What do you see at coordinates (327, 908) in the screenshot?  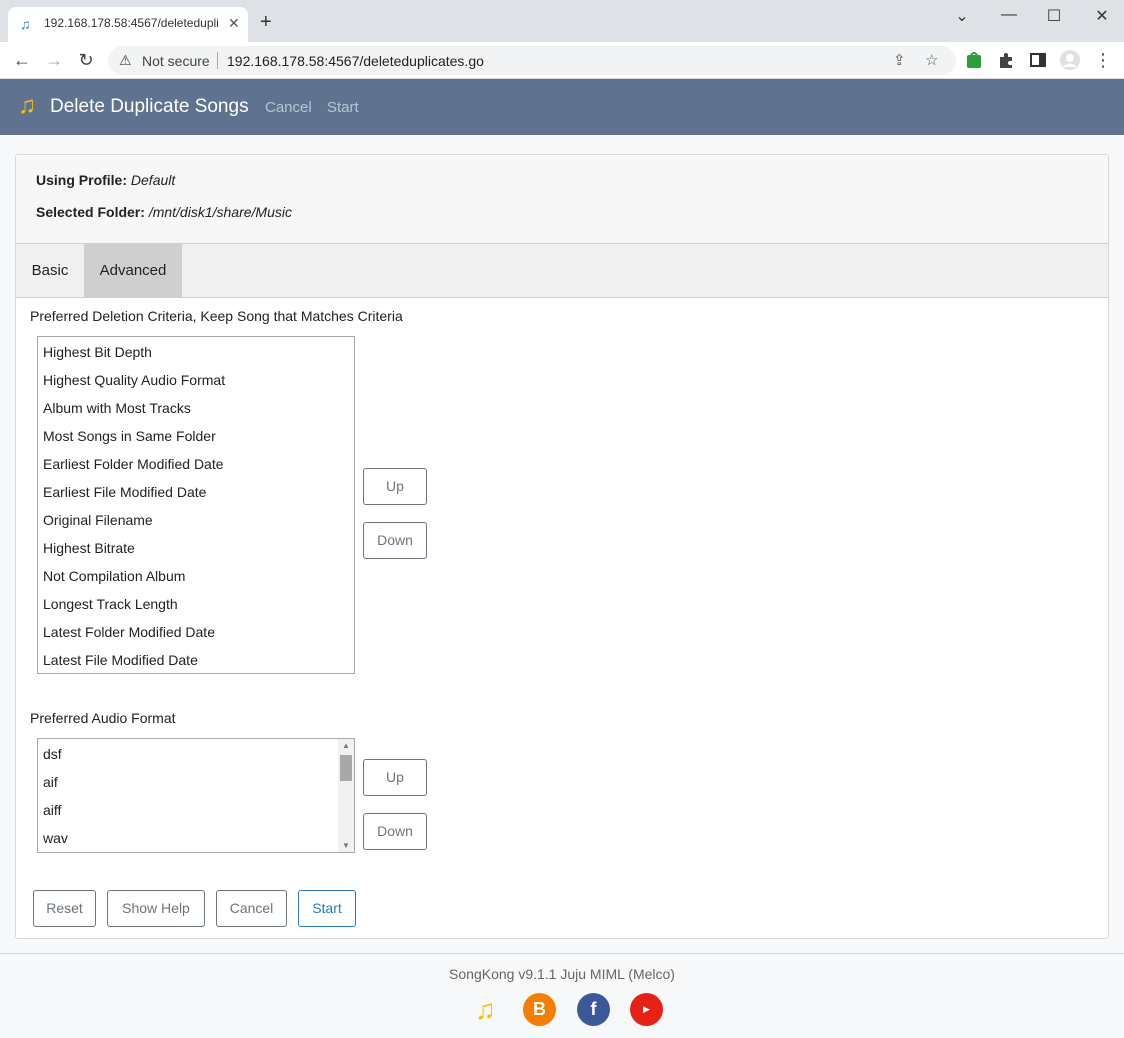 I see `start-button: Start` at bounding box center [327, 908].